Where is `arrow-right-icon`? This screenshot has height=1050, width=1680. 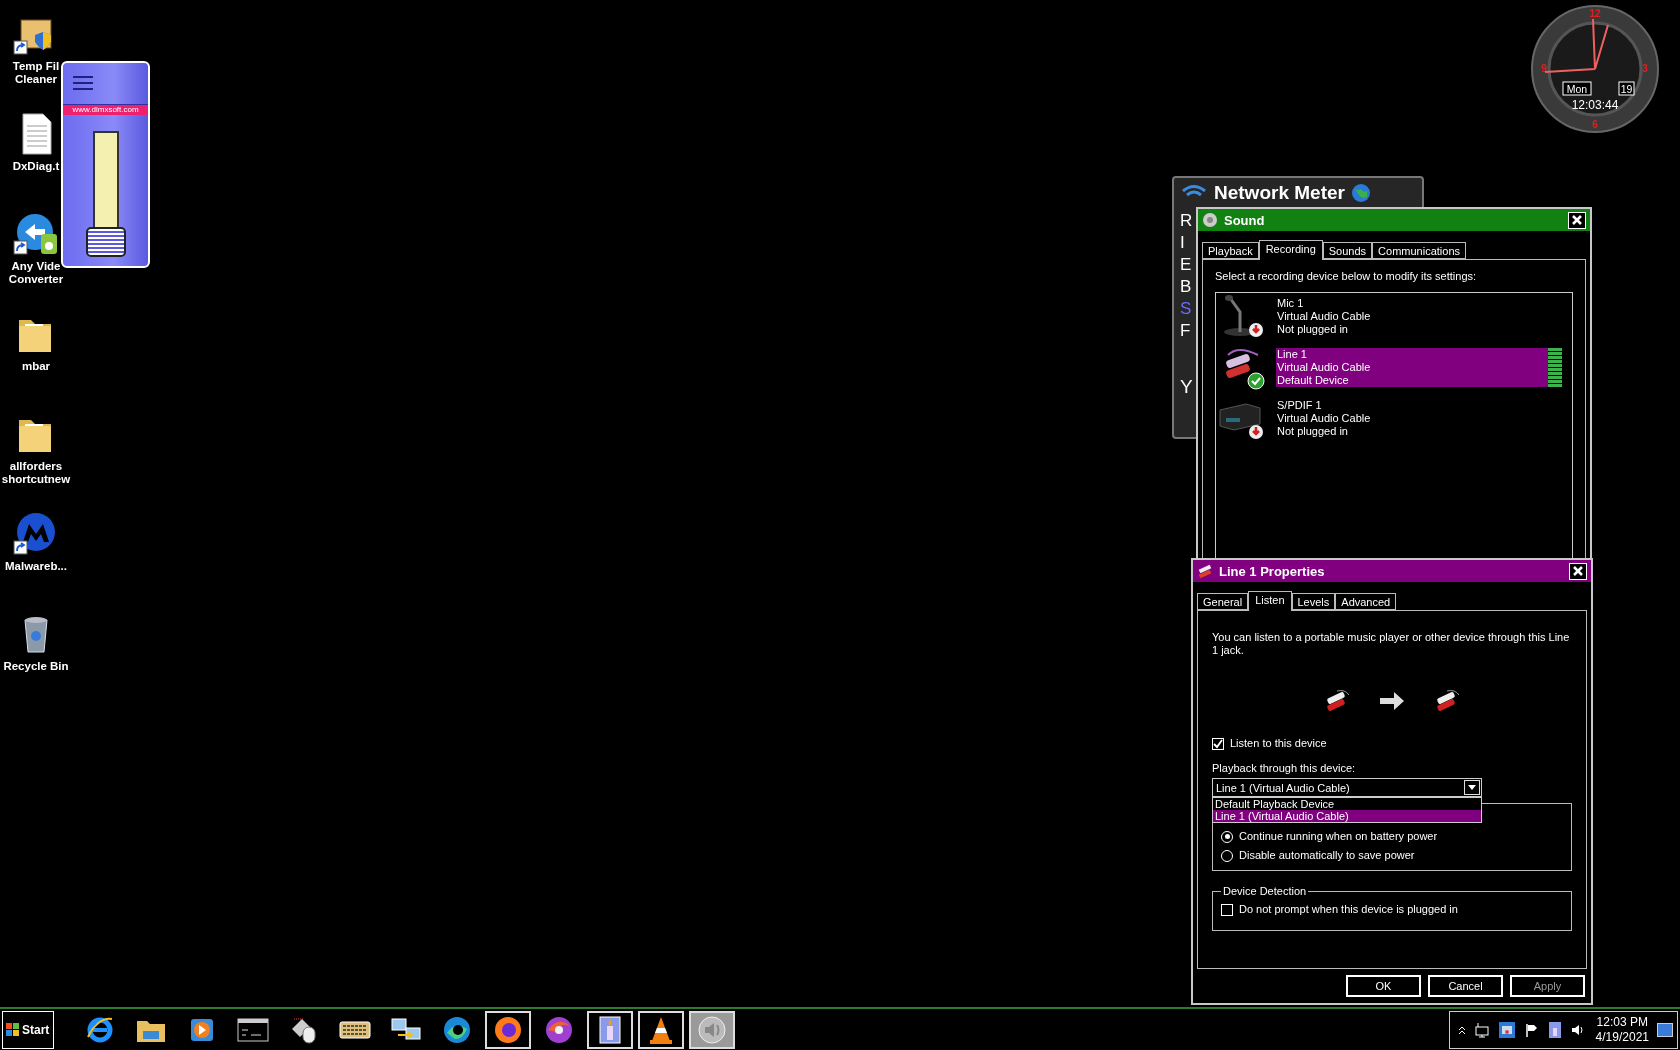 arrow-right-icon is located at coordinates (1392, 701).